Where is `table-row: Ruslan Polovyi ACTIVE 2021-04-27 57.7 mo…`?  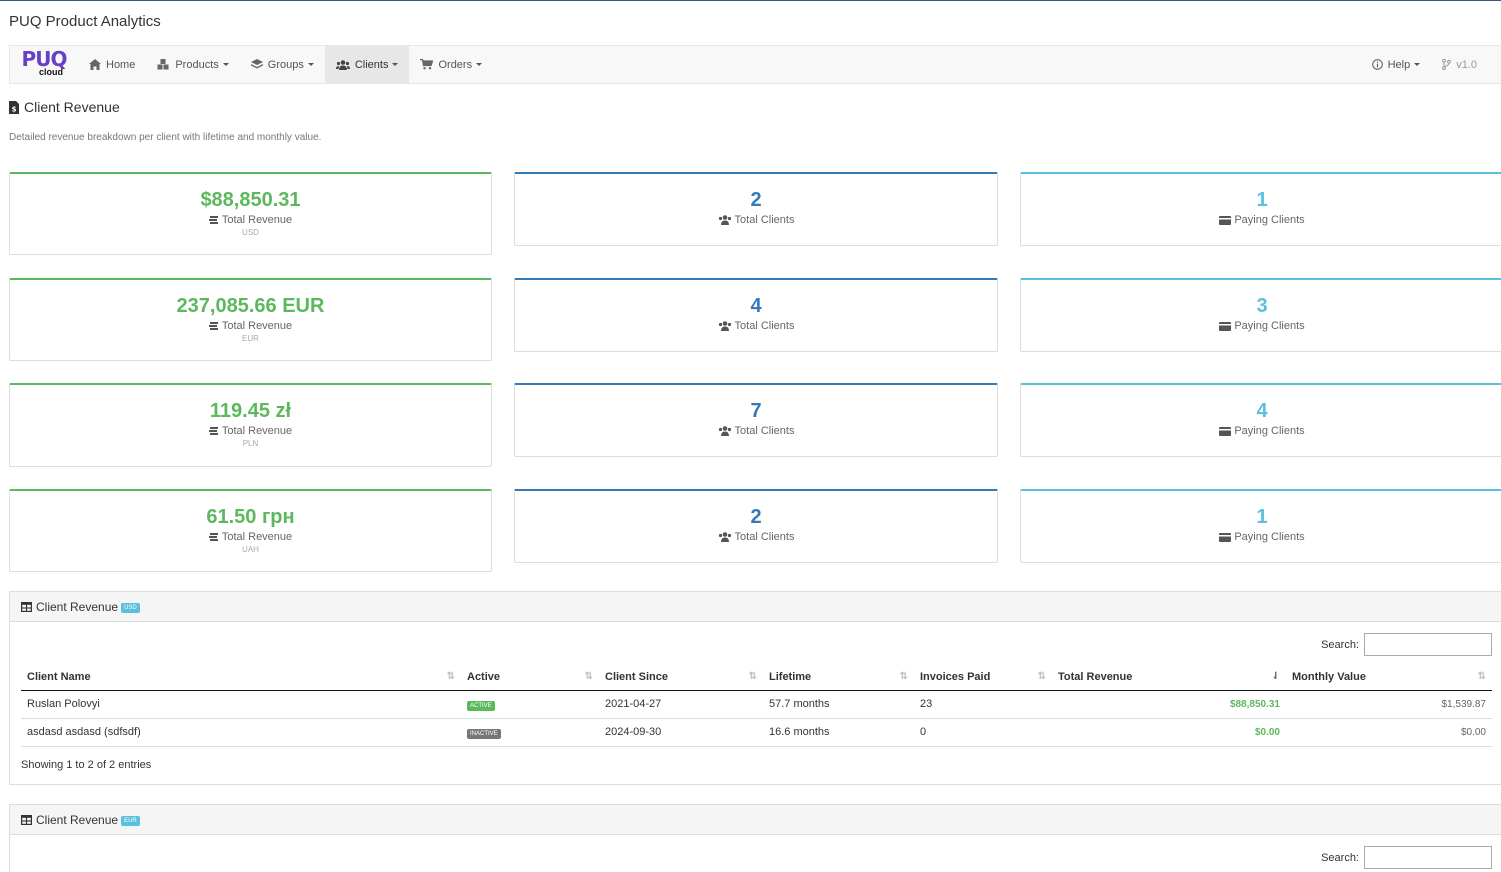
table-row: Ruslan Polovyi ACTIVE 2021-04-27 57.7 mo… is located at coordinates (756, 704).